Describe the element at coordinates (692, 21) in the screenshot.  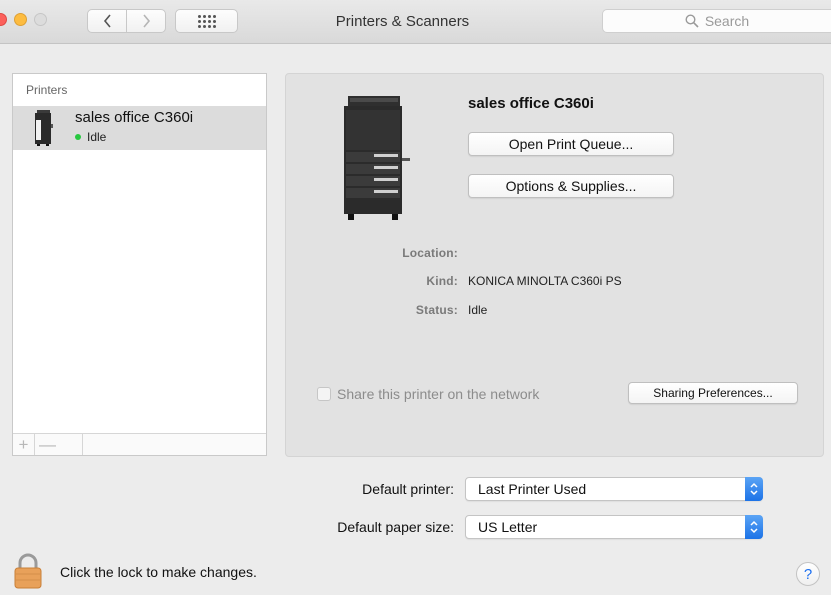
I see `search-icon` at that location.